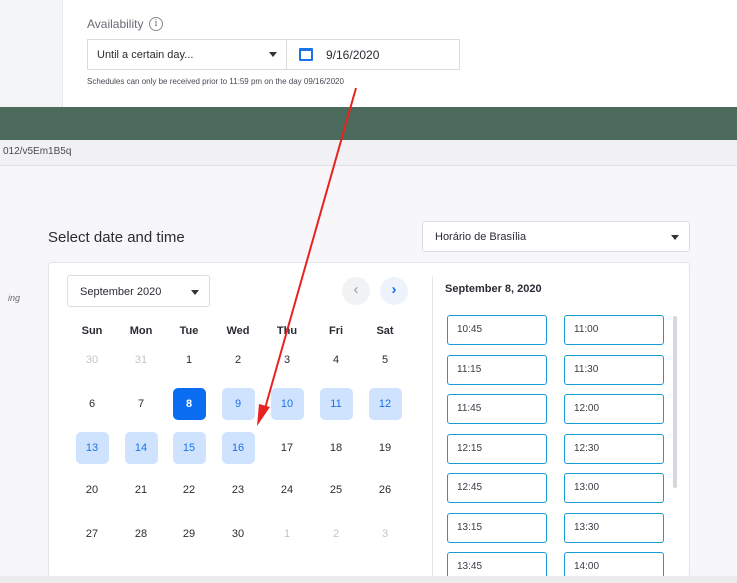 The image size is (737, 583). What do you see at coordinates (92, 490) in the screenshot?
I see `calendar-day: 20` at bounding box center [92, 490].